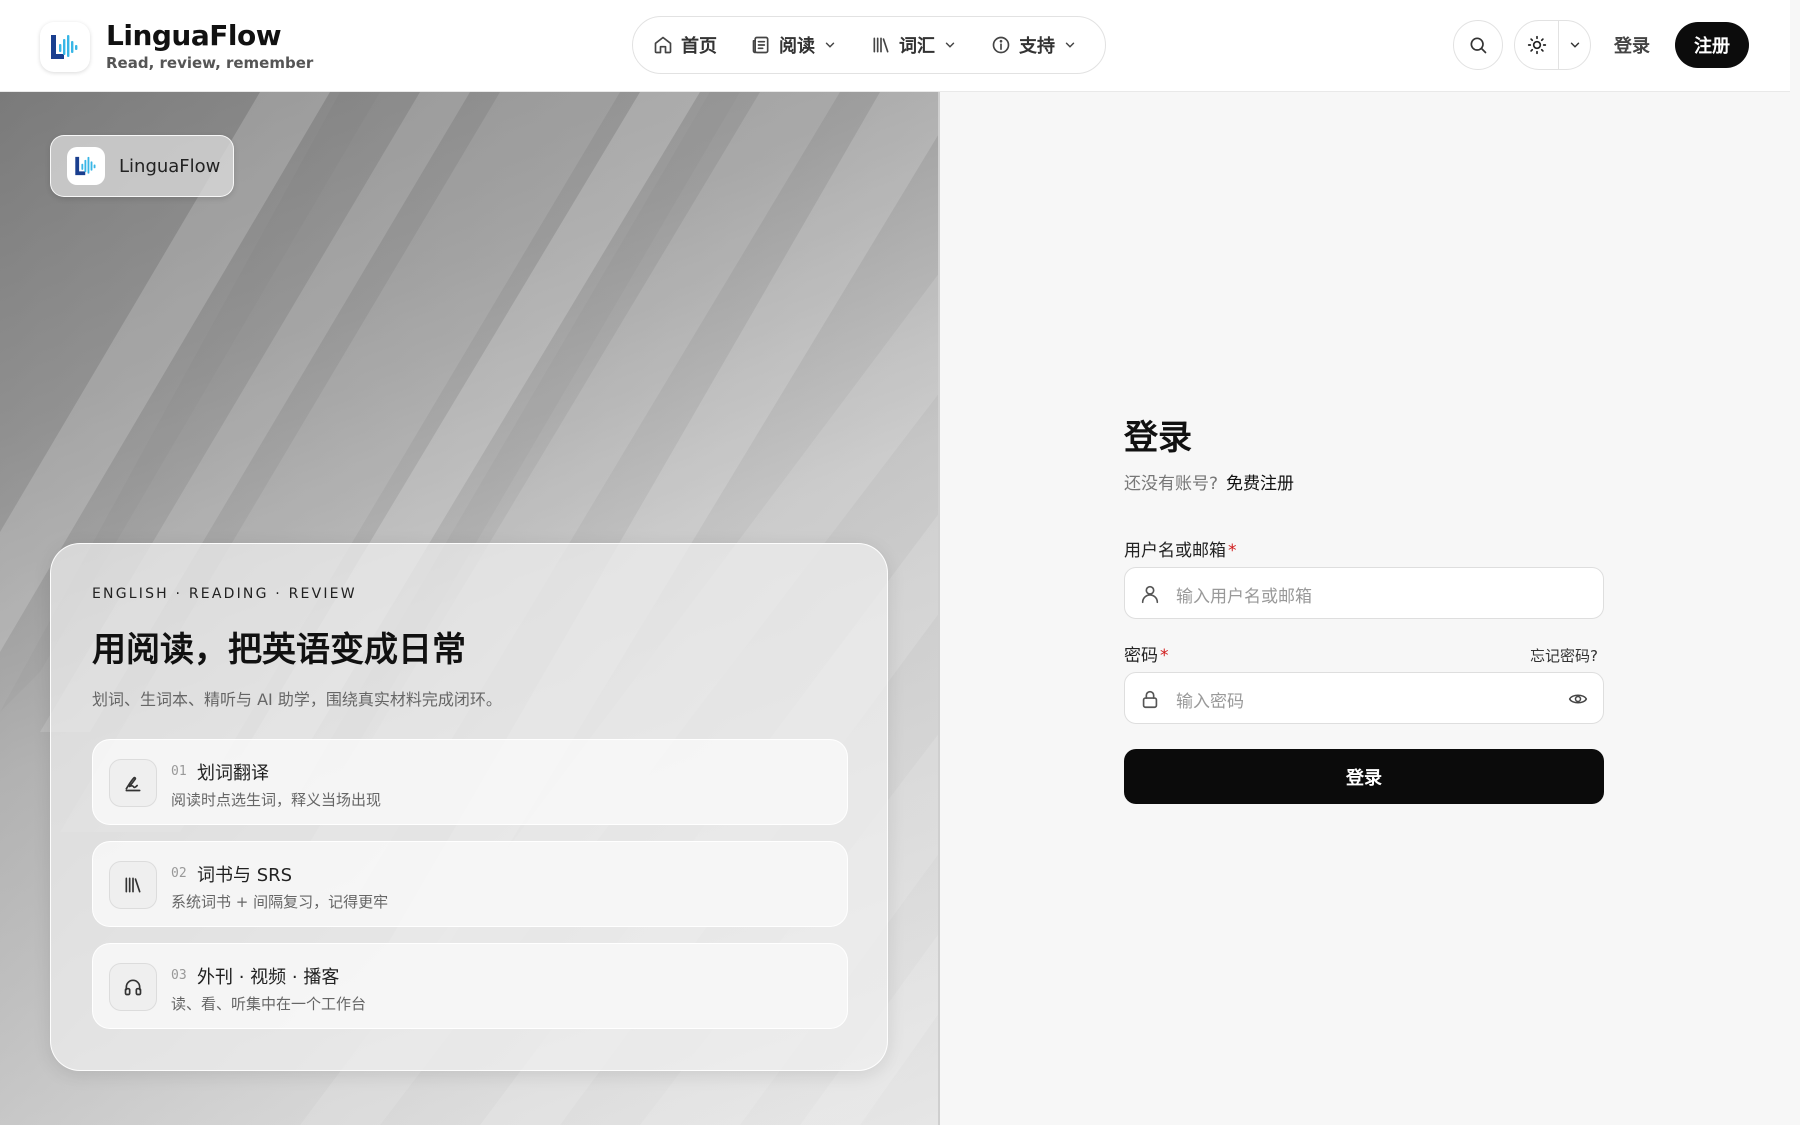 This screenshot has width=1800, height=1125. I want to click on feature-card: 02 词书与 SRS 系统词书 + 间隔复习，记得更牢, so click(470, 884).